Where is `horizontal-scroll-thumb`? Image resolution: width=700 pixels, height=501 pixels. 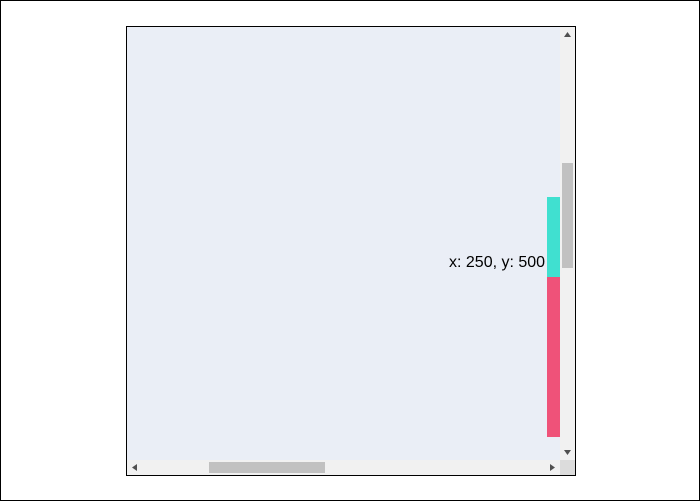
horizontal-scroll-thumb is located at coordinates (267, 467).